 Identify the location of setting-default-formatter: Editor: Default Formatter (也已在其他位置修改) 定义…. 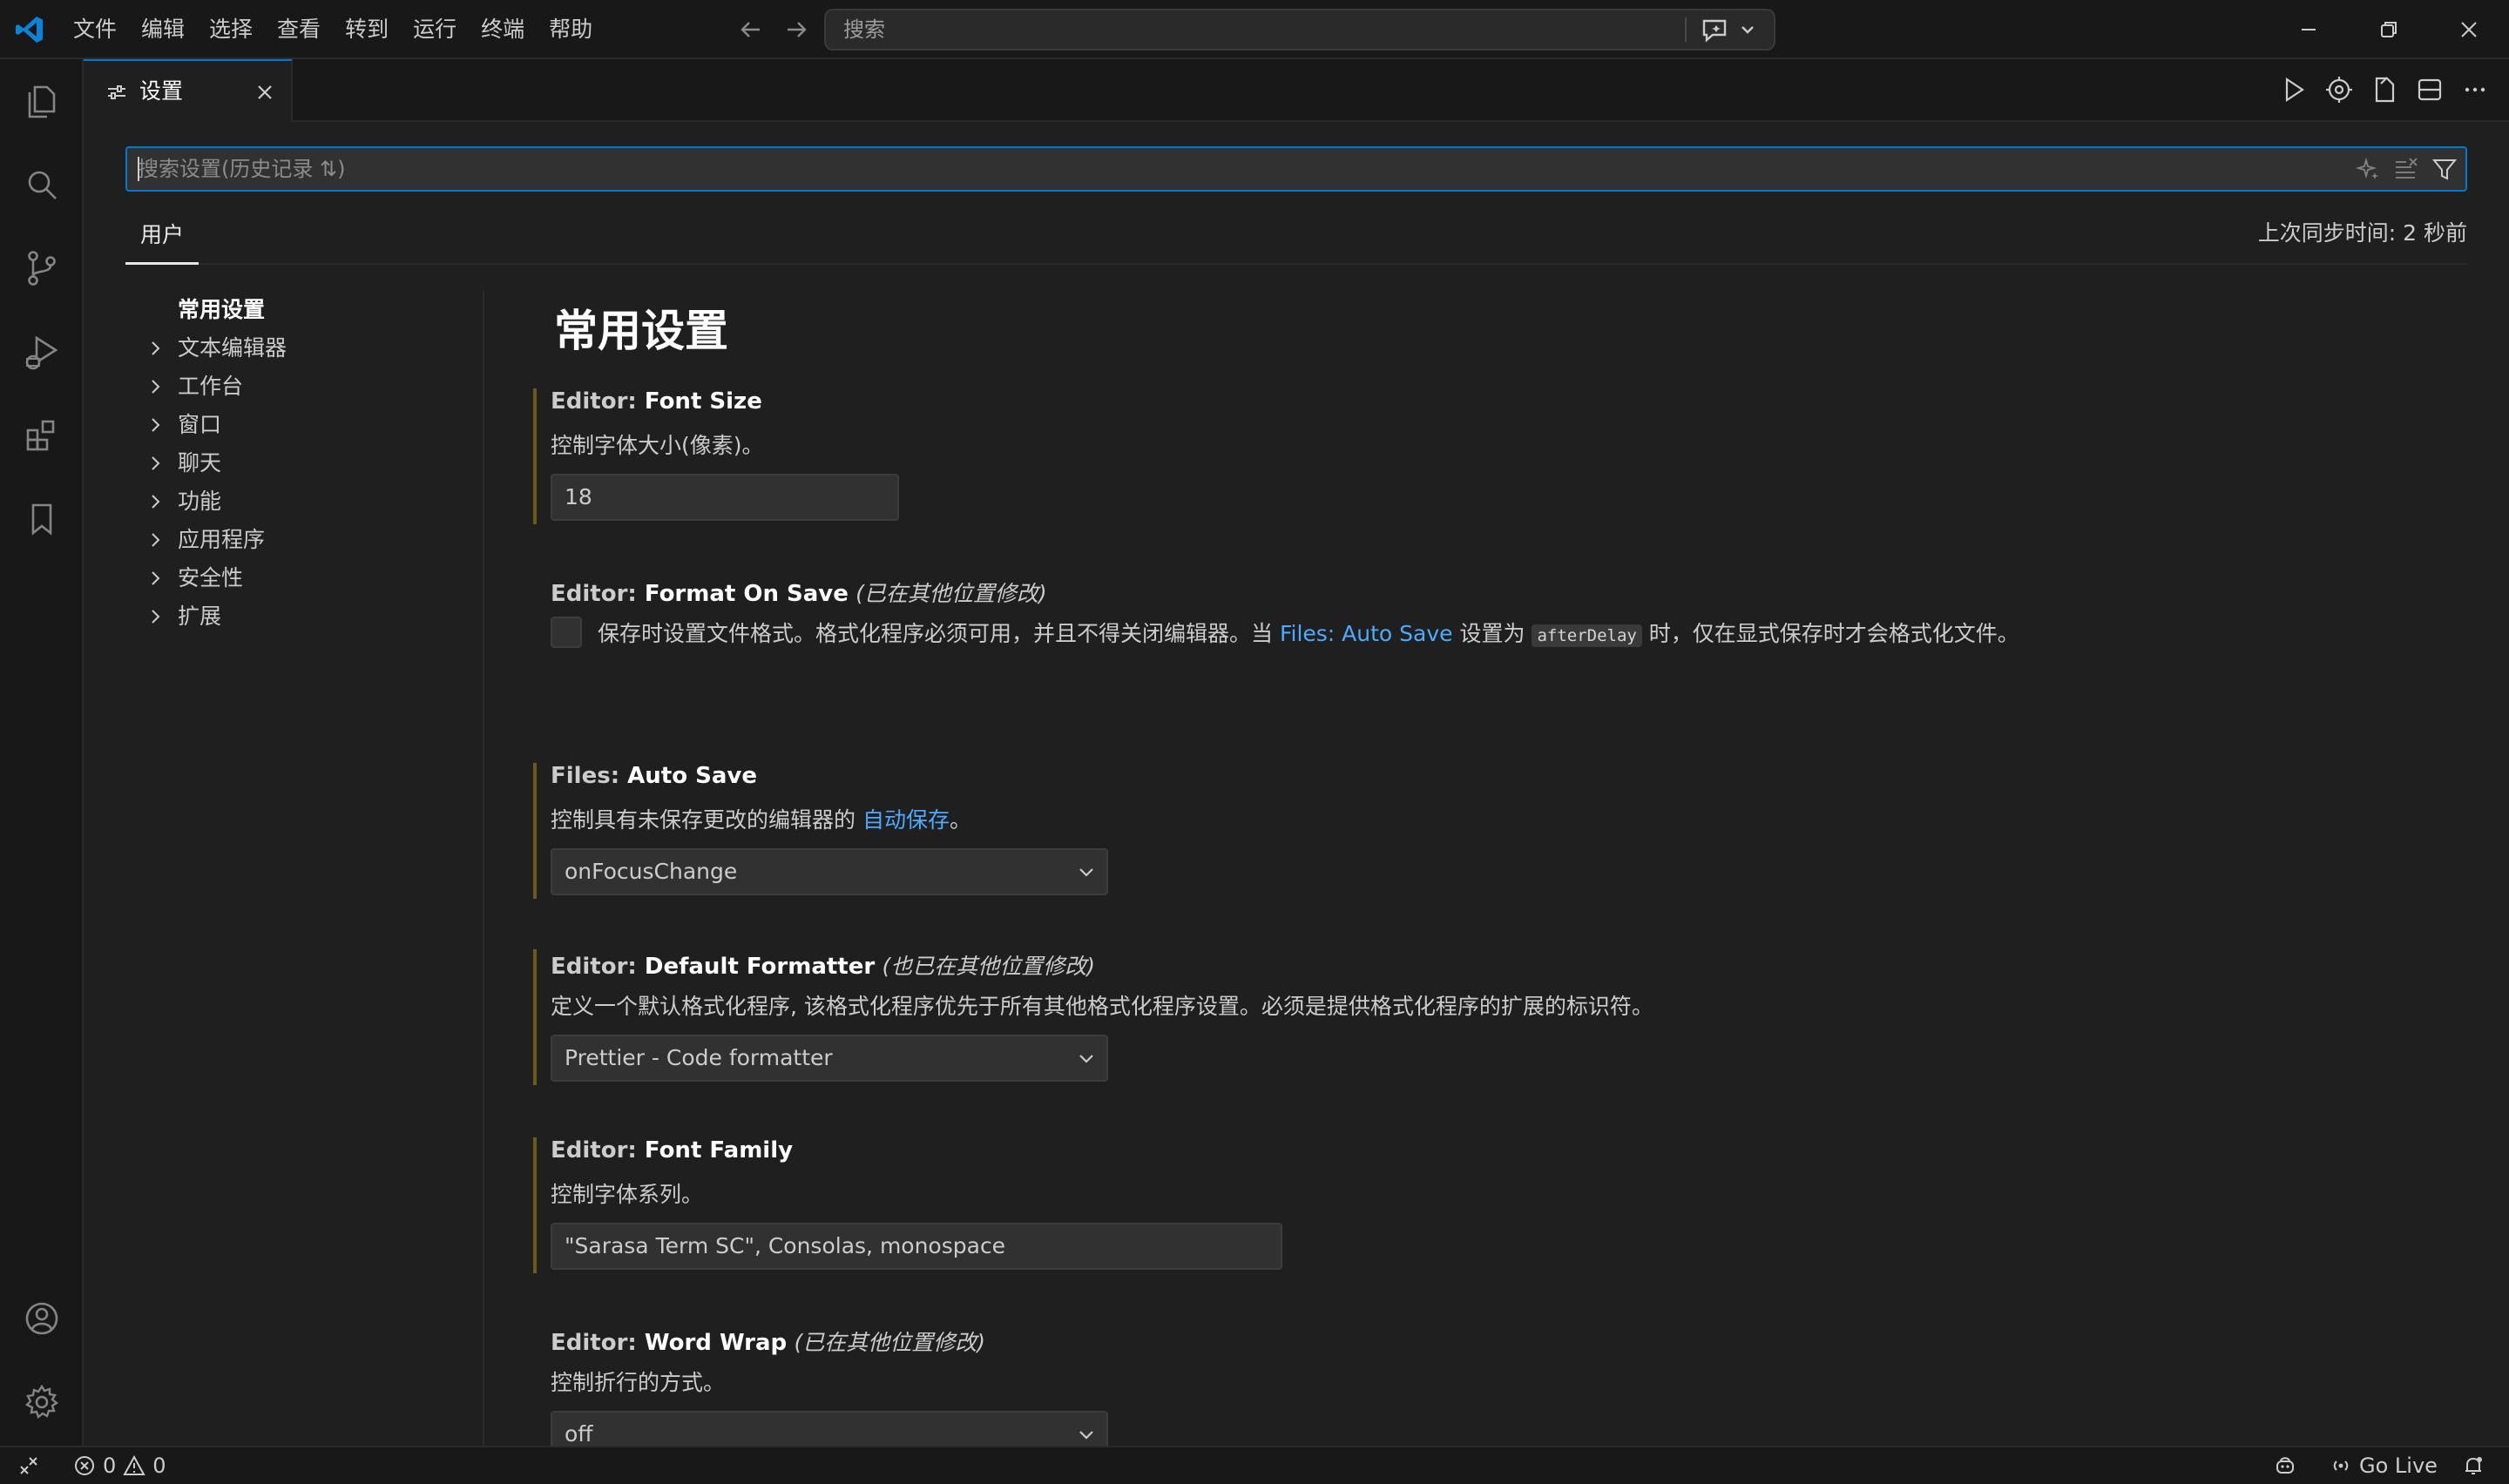
(1489, 1019).